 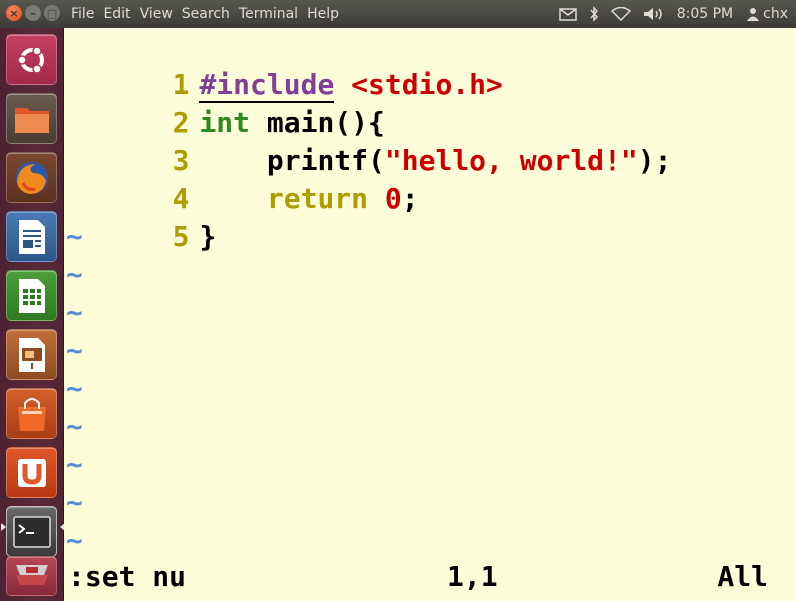 What do you see at coordinates (268, 14) in the screenshot?
I see `menu-terminal: Terminal` at bounding box center [268, 14].